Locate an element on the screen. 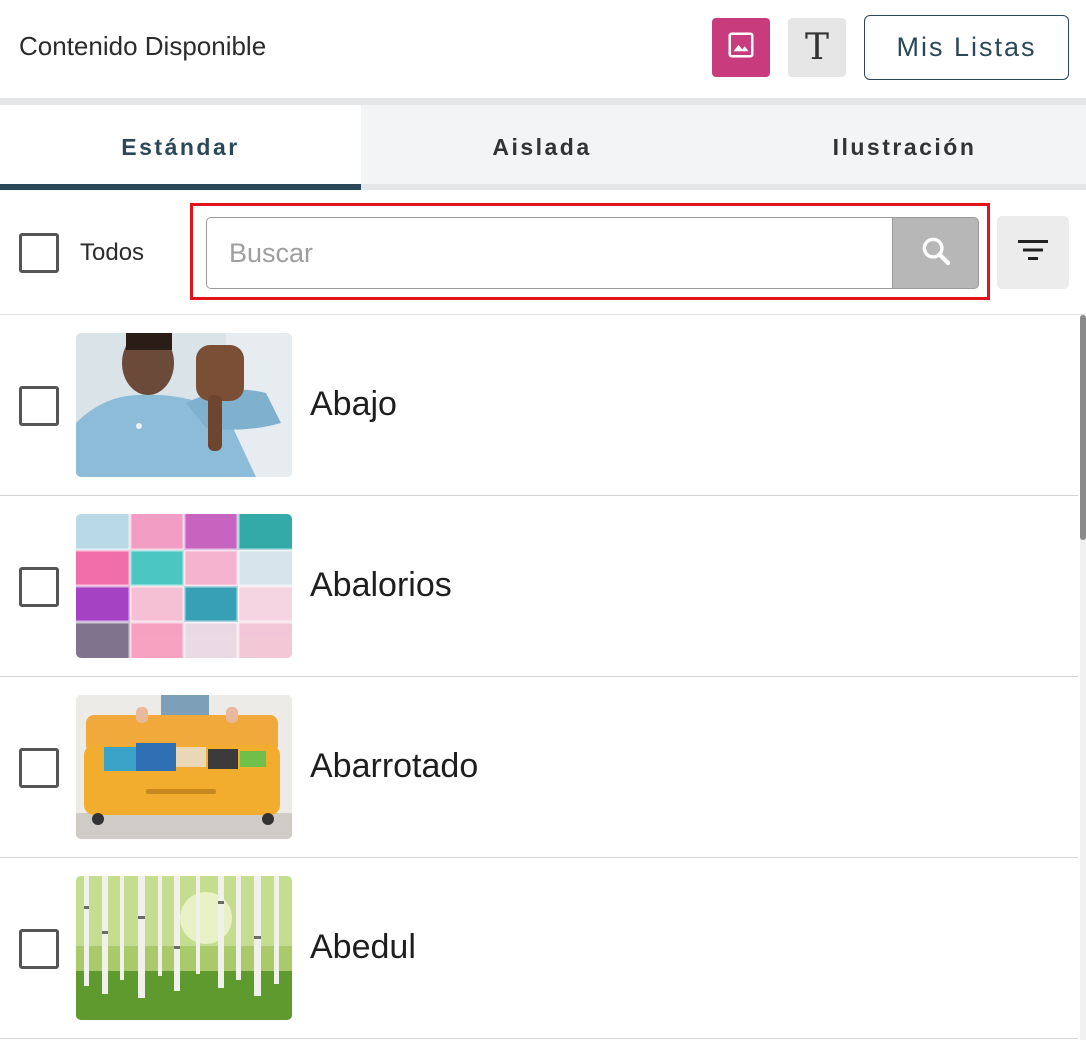 This screenshot has width=1086, height=1040. list-scrollbar is located at coordinates (1083, 677).